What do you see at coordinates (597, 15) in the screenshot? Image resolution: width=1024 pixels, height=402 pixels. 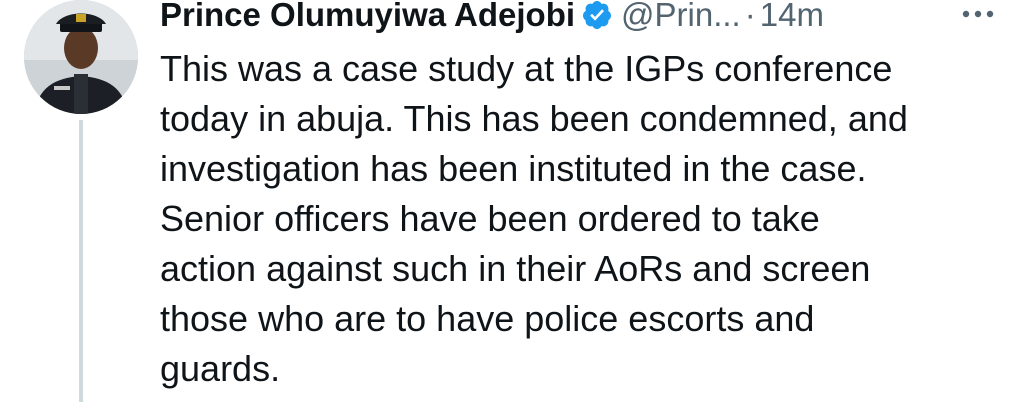 I see `verified-badge-icon` at bounding box center [597, 15].